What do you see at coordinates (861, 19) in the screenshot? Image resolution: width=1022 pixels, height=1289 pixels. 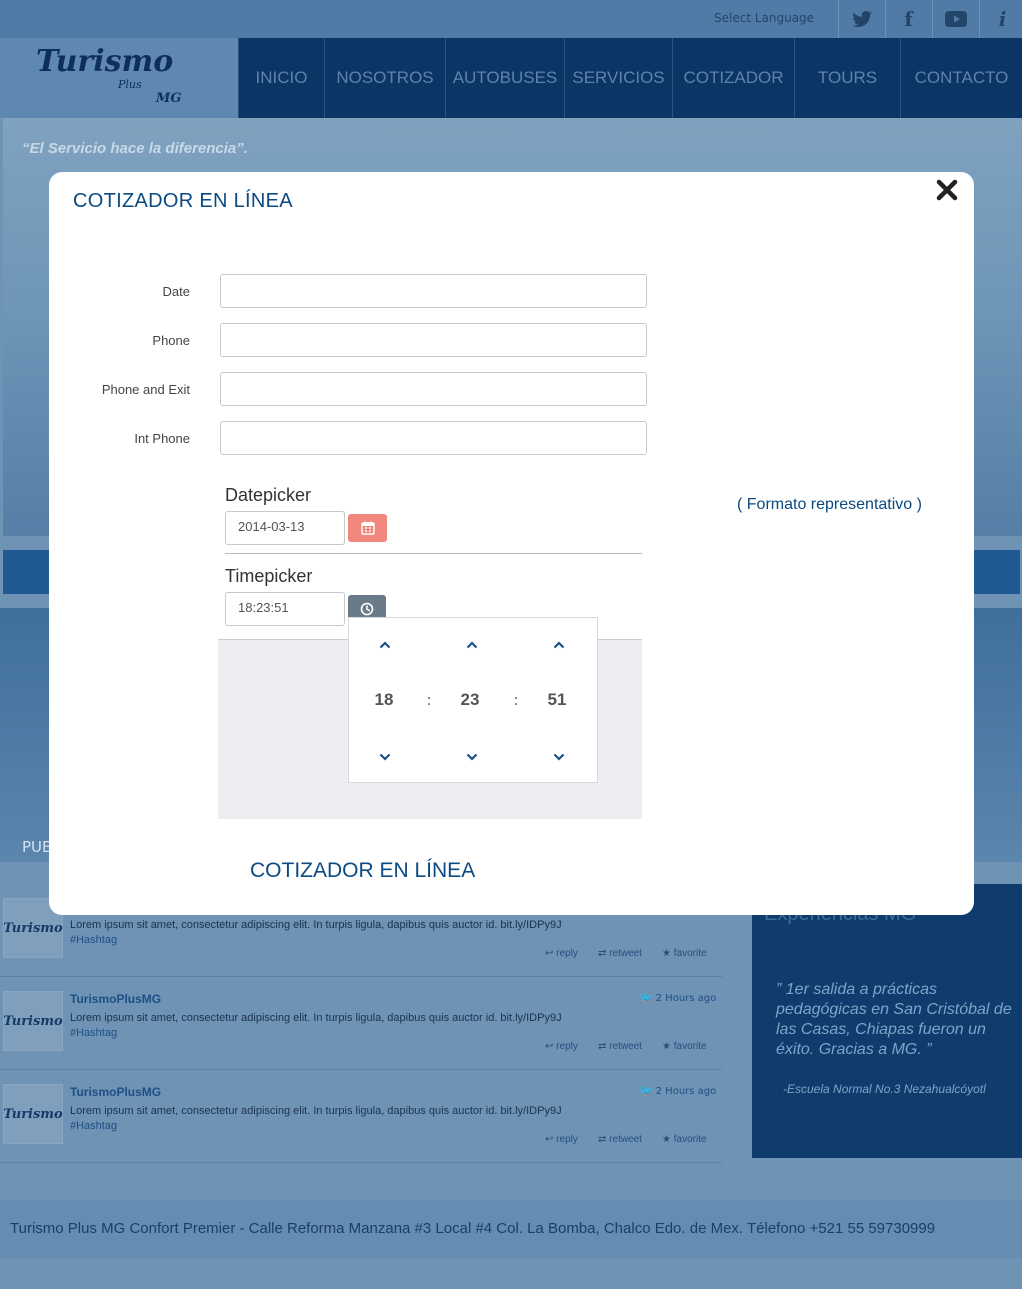 I see `twitter-icon` at bounding box center [861, 19].